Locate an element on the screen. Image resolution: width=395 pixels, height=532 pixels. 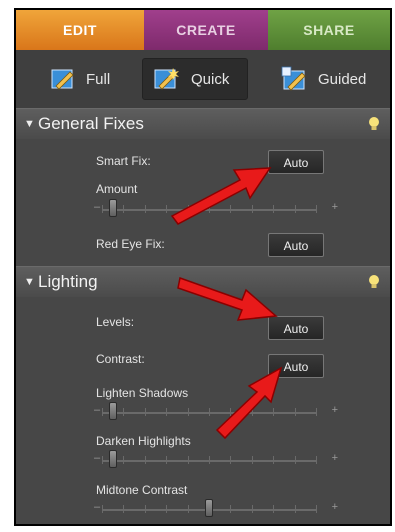
darken-highlights-slider: – + is located at coordinates (216, 459).